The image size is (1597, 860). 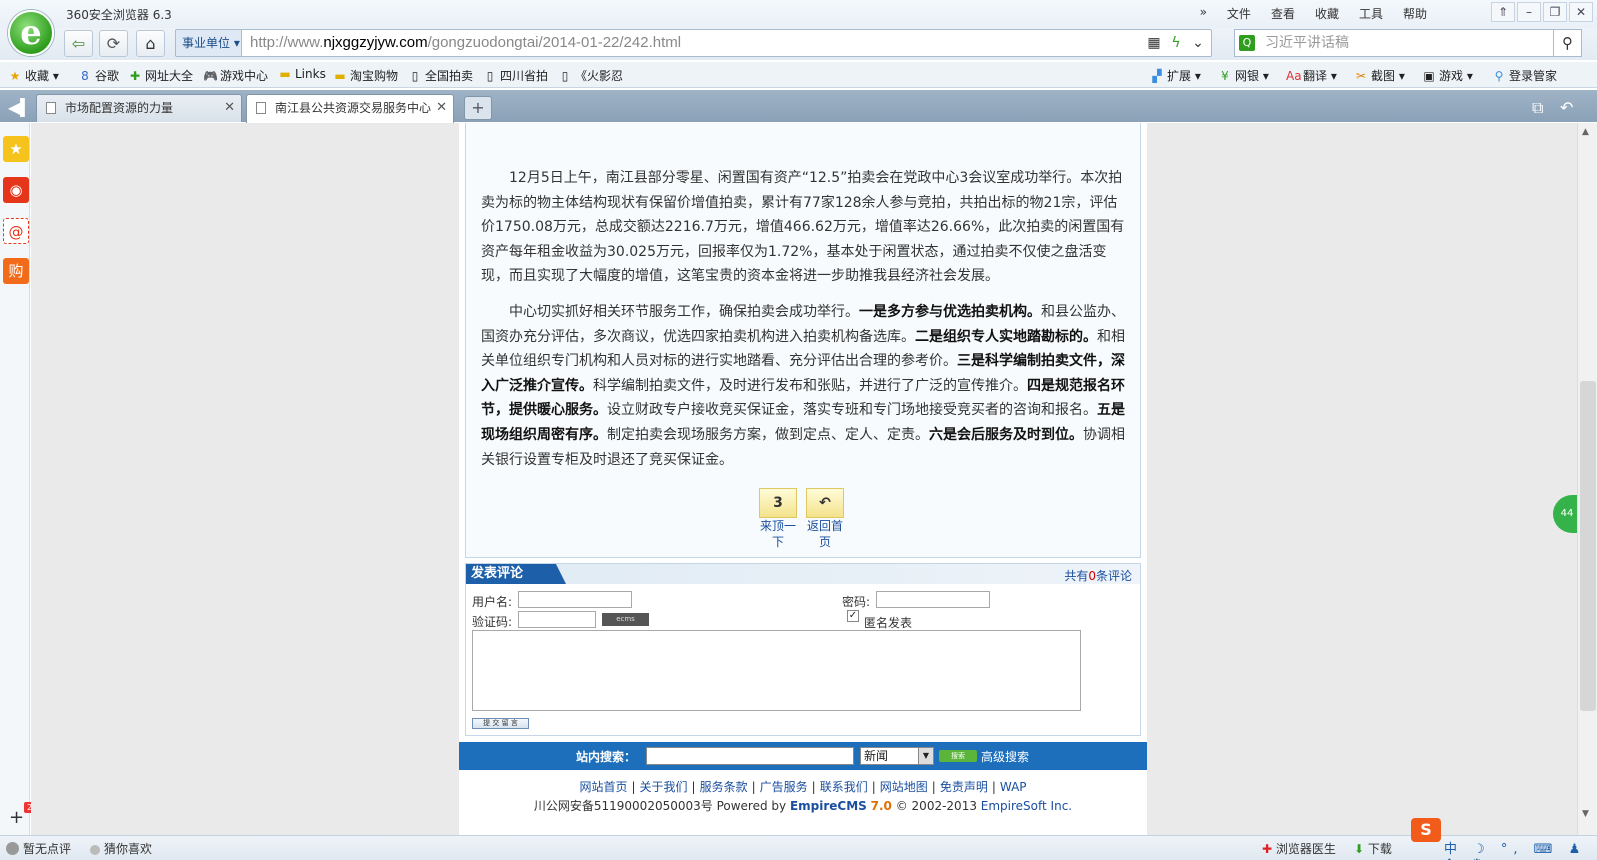 What do you see at coordinates (139, 108) in the screenshot?
I see `tab-market: 市场配置资源的力量 ✕` at bounding box center [139, 108].